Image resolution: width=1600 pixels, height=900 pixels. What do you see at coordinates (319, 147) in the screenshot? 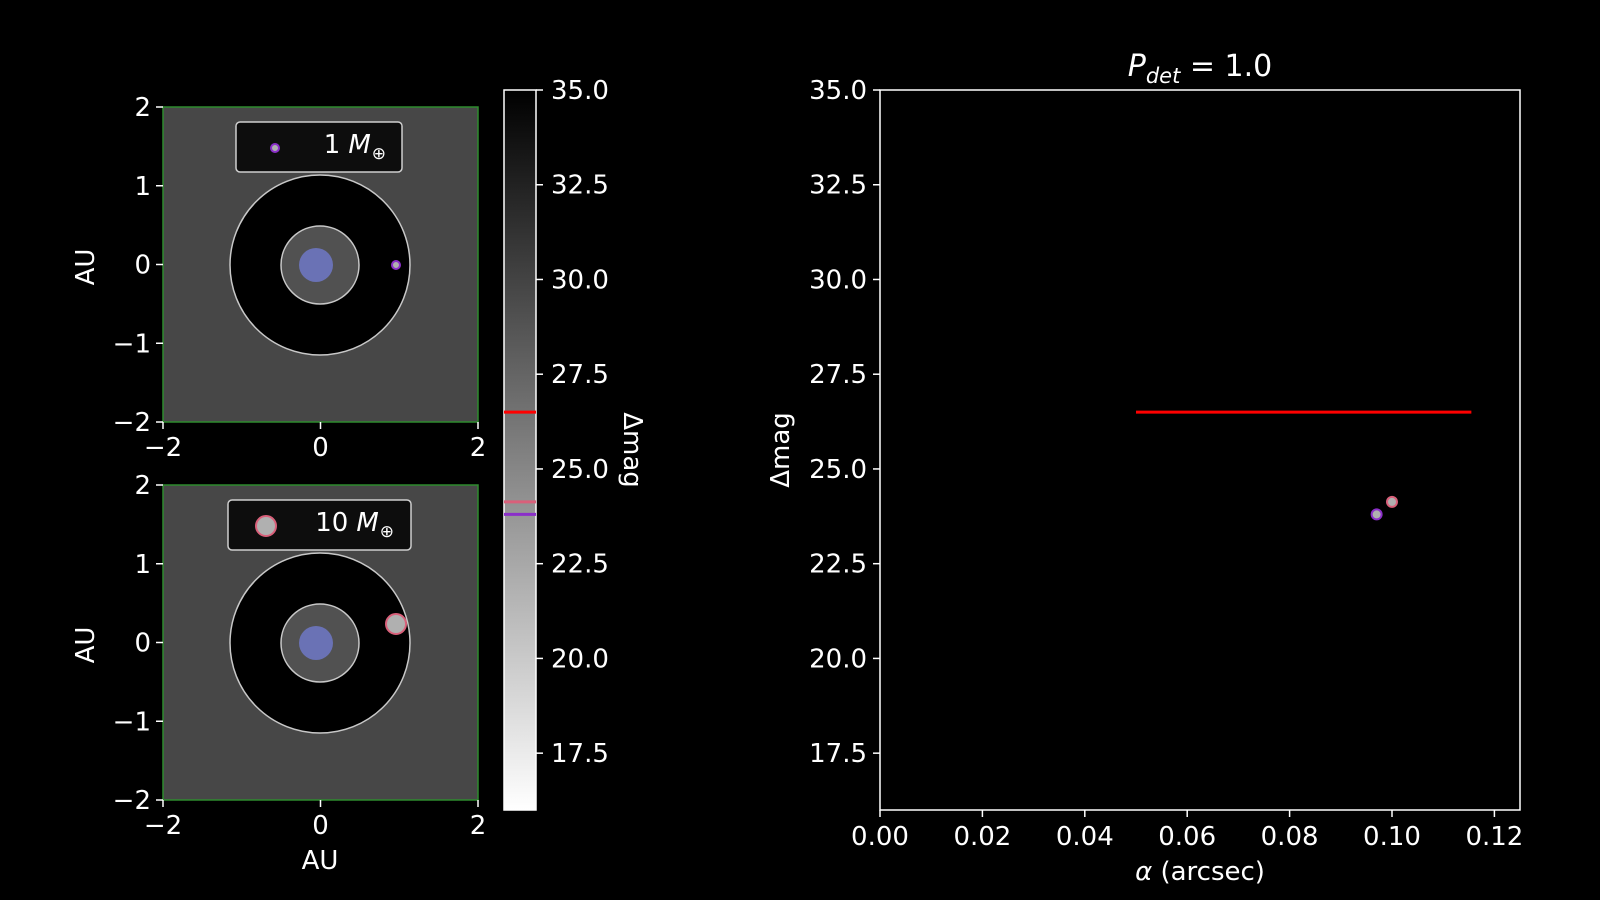
I see `legend-box: 1 M⊕` at bounding box center [319, 147].